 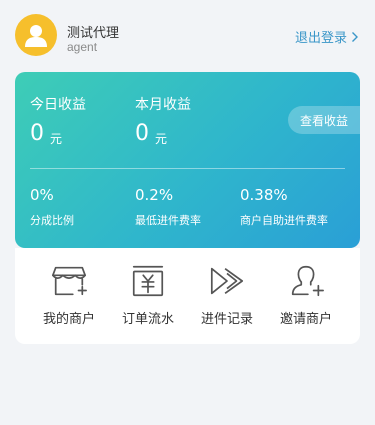 What do you see at coordinates (147, 319) in the screenshot?
I see `menu-label: 订单流水` at bounding box center [147, 319].